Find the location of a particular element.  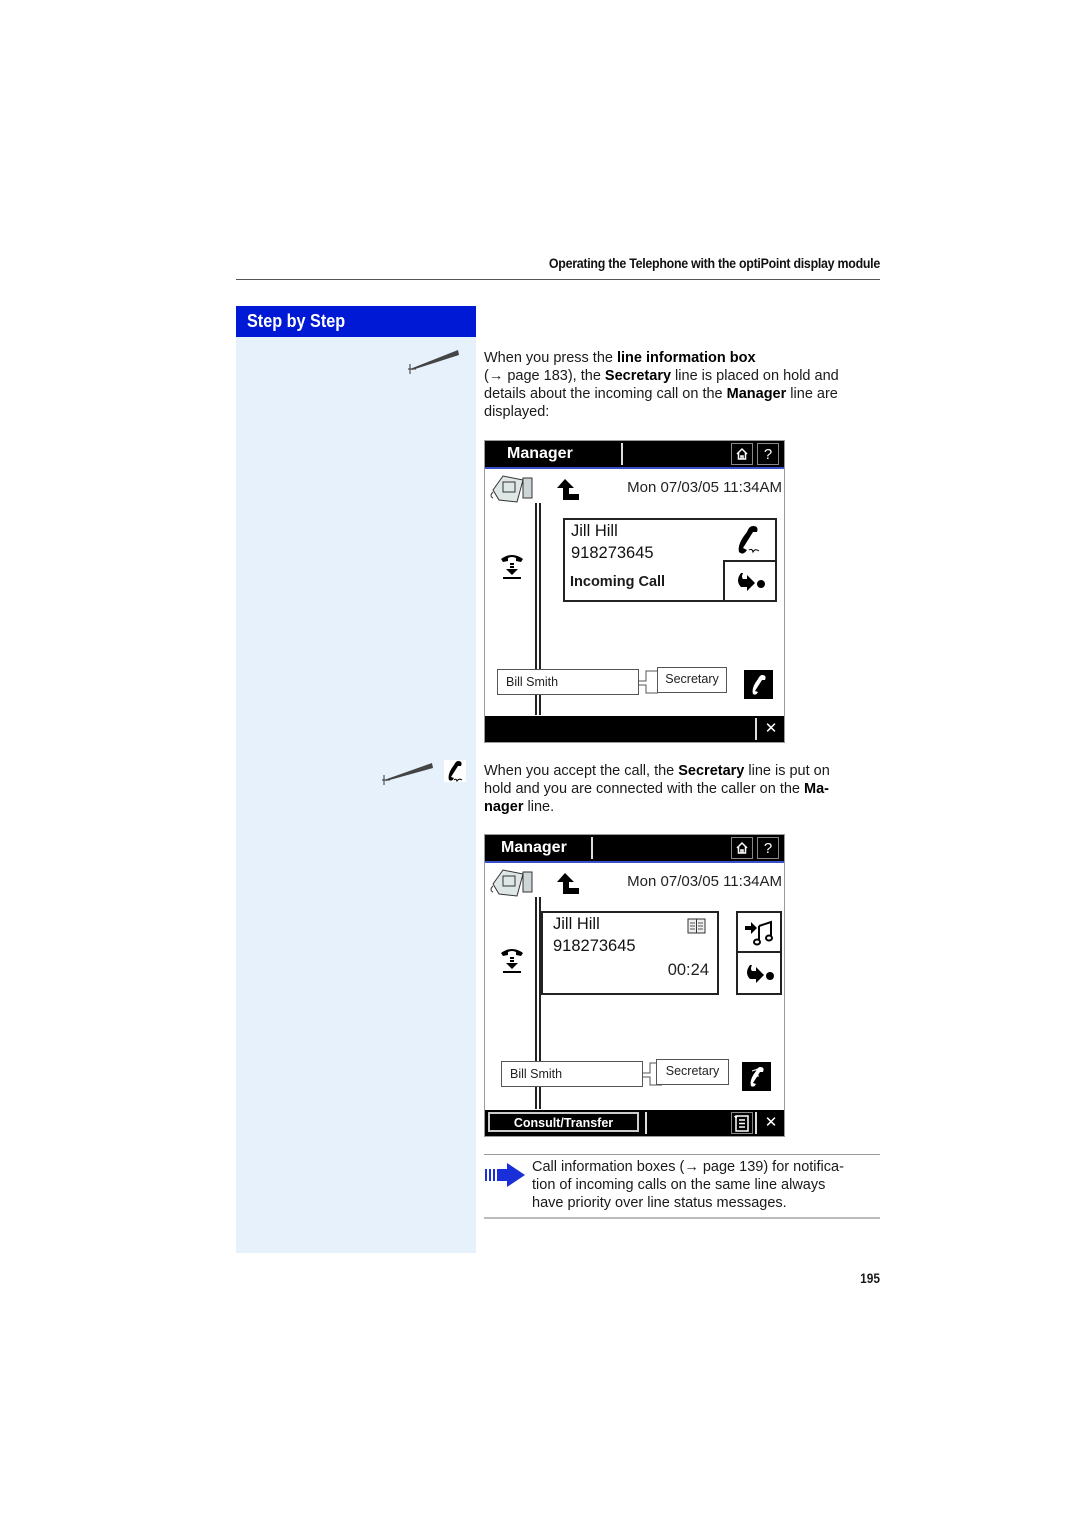

call-info-box: Jill Hill 918273645 00:24 is located at coordinates (630, 953).